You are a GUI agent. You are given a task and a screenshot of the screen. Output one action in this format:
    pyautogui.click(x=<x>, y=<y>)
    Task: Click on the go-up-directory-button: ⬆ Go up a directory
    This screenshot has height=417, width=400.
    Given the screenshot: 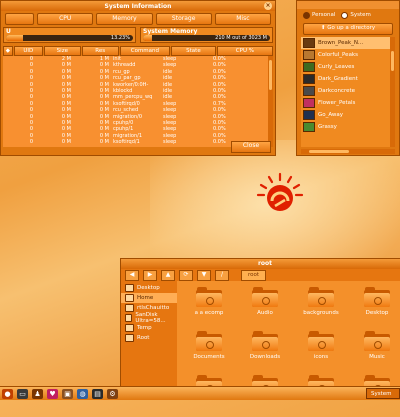 What is the action you would take?
    pyautogui.click(x=348, y=29)
    